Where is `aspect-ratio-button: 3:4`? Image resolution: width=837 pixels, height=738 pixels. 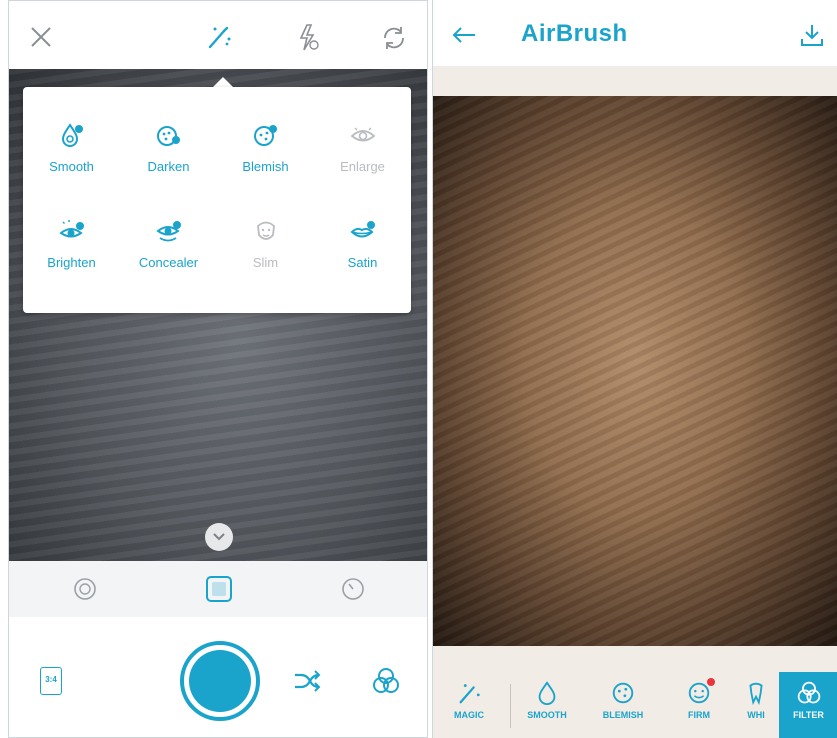
aspect-ratio-button: 3:4 is located at coordinates (51, 681).